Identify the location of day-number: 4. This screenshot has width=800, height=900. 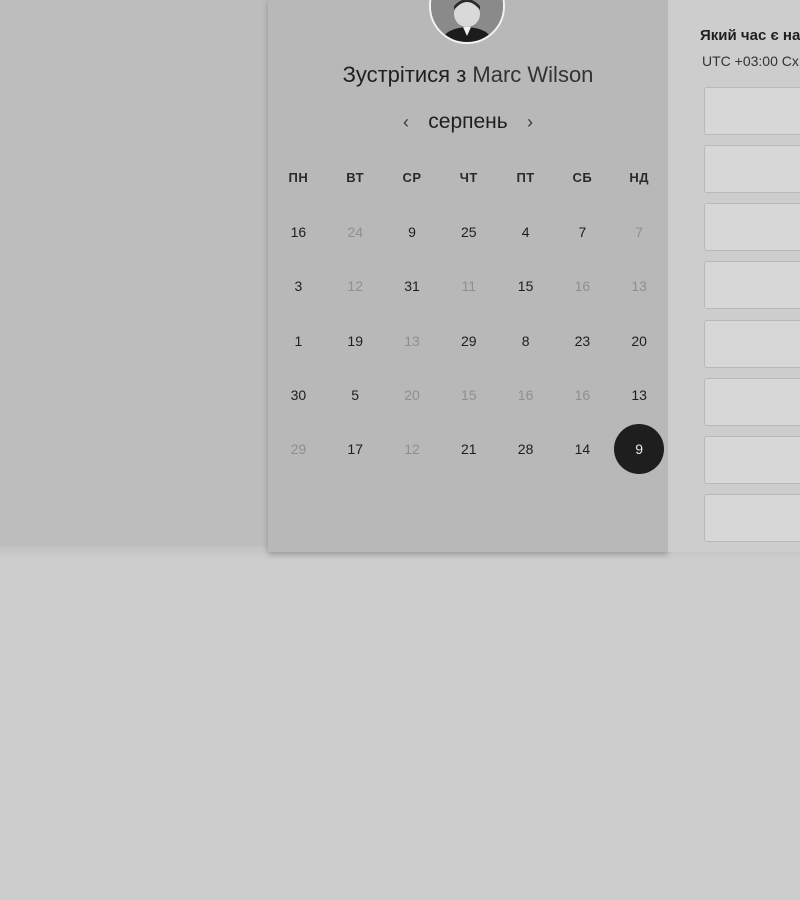
(525, 232).